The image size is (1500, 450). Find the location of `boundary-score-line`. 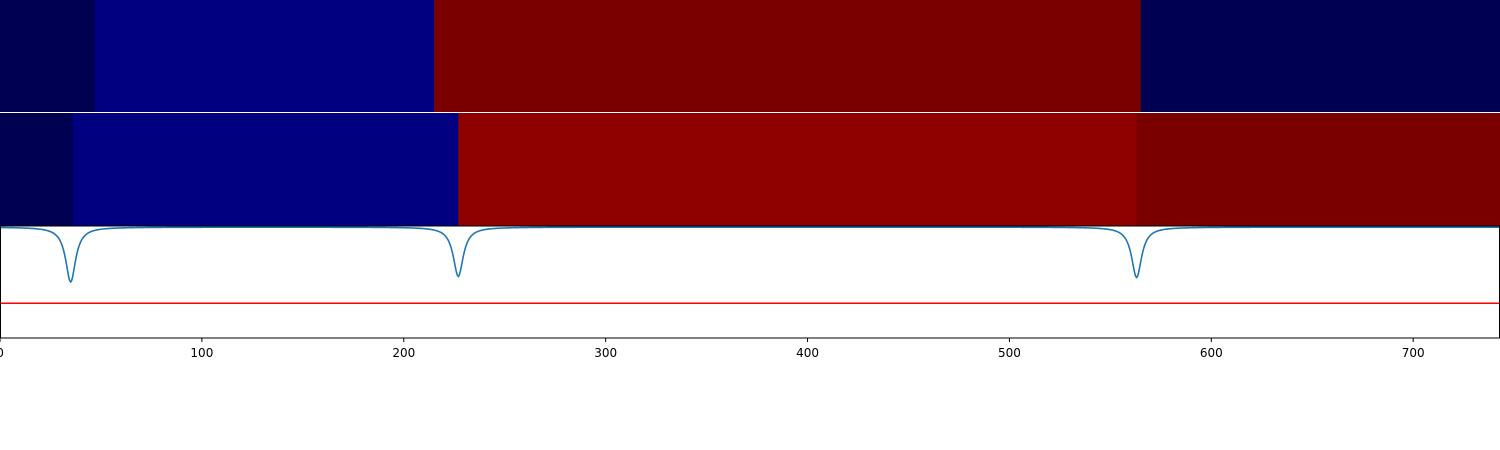

boundary-score-line is located at coordinates (750, 255).